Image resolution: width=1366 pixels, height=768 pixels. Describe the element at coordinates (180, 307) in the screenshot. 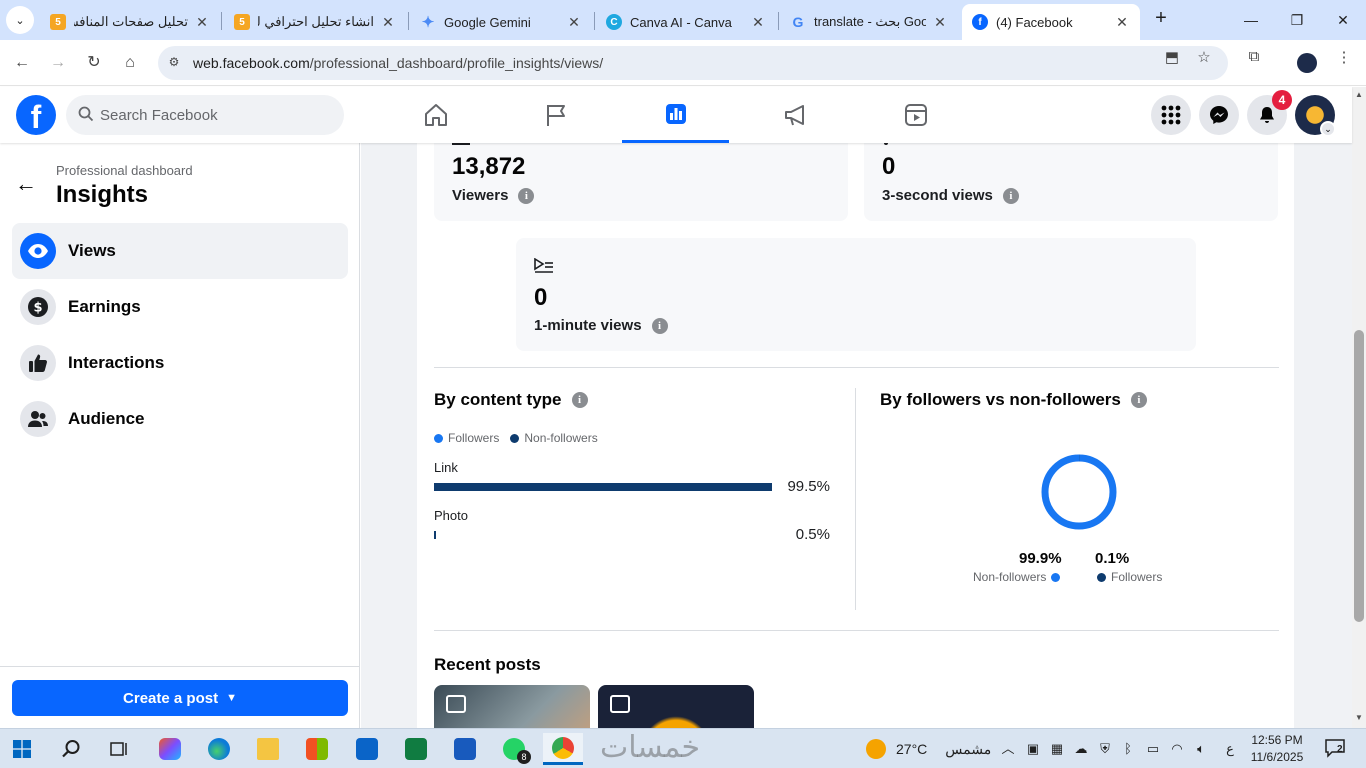

I see `sidebar-item-earnings: $ Earnings` at that location.